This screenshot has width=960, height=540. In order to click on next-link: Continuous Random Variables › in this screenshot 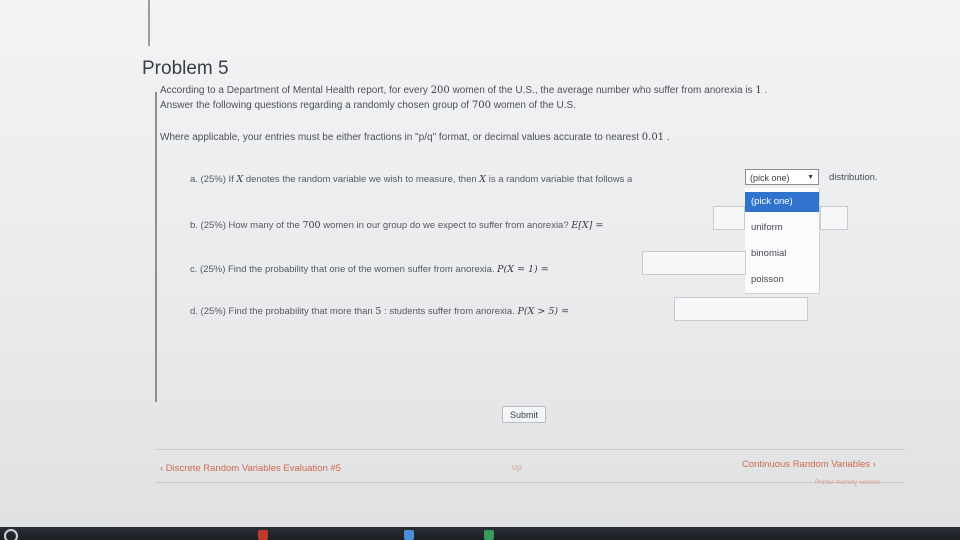, I will do `click(809, 464)`.